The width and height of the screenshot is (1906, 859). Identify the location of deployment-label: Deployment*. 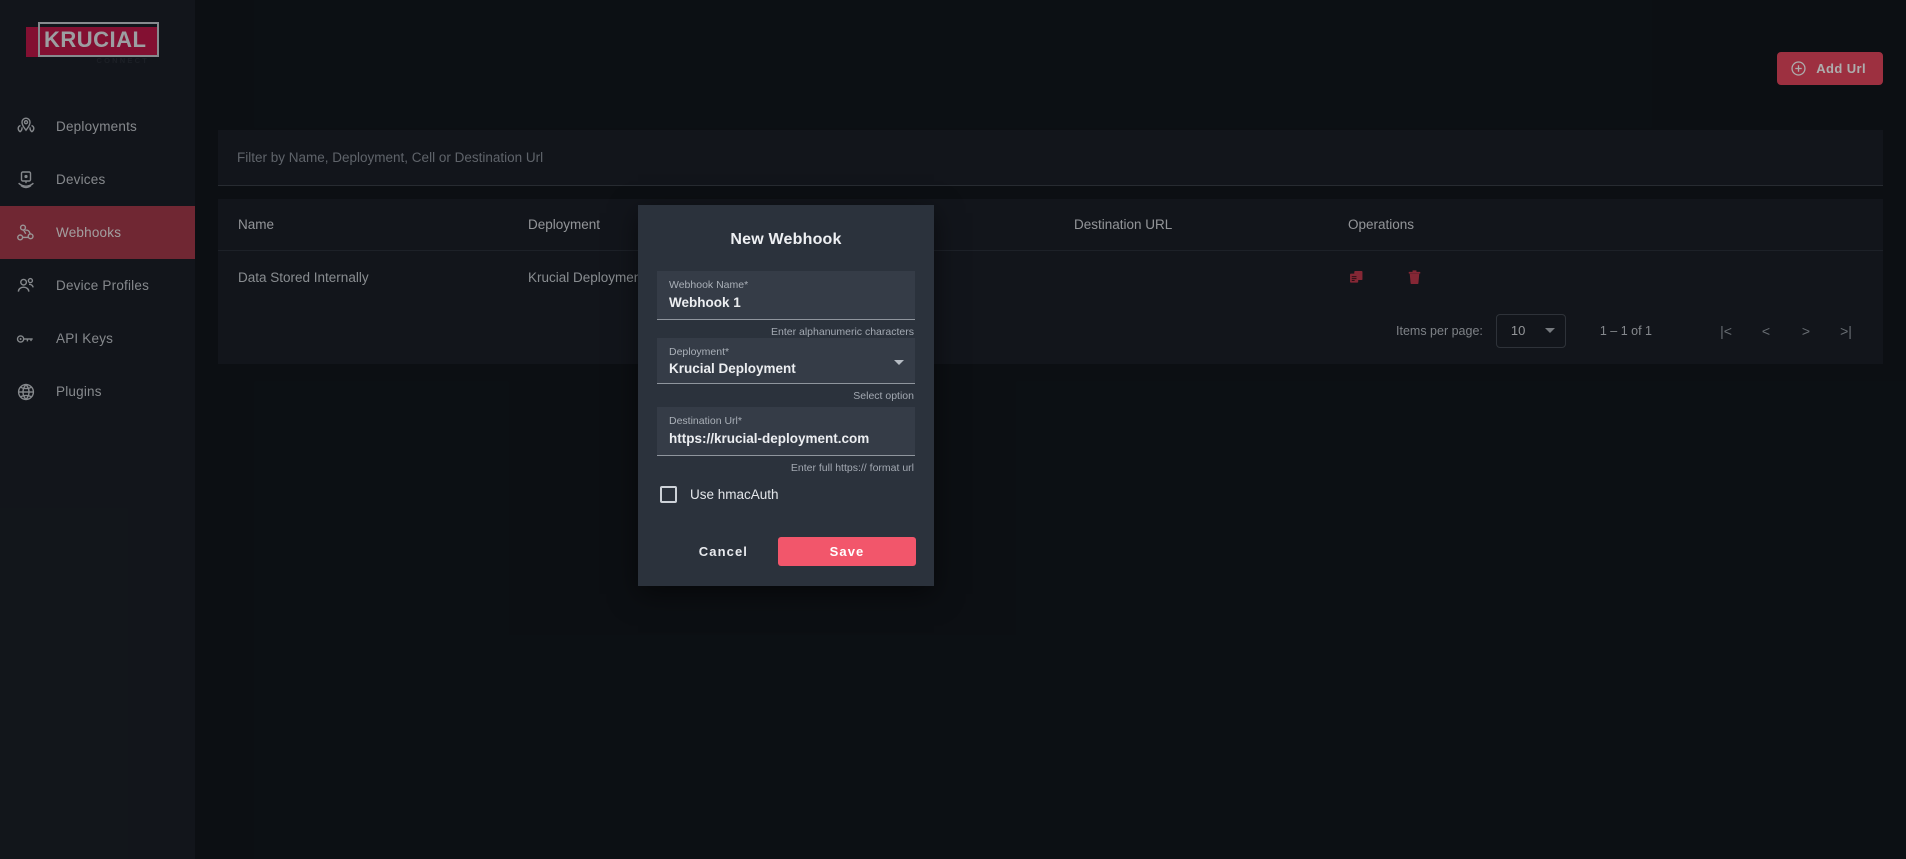
(699, 352).